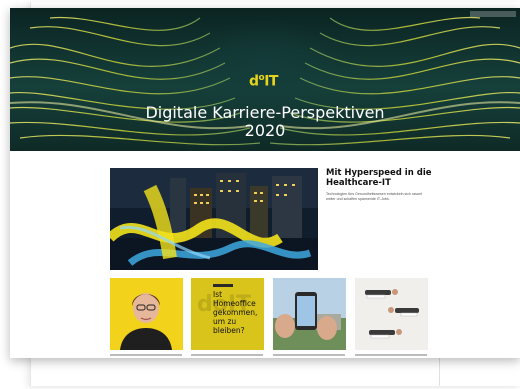 This screenshot has width=520, height=389. I want to click on people-lying-tile, so click(391, 314).